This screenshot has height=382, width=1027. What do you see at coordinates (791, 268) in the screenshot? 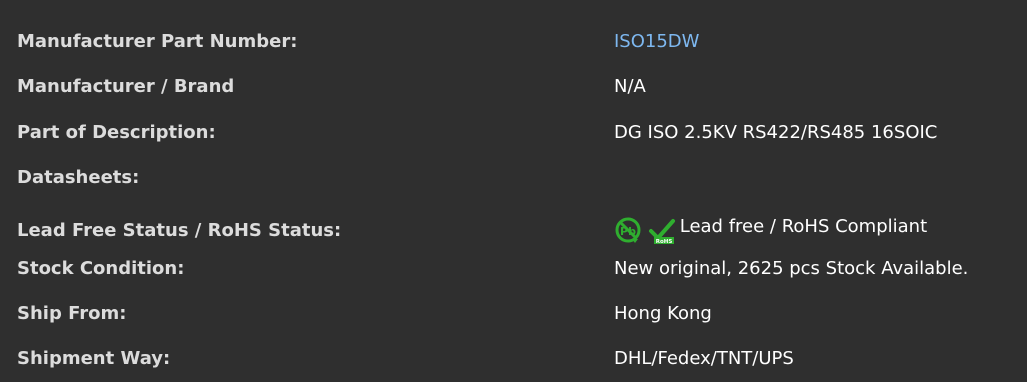
I see `spec-value-stock: New original, 2625 pcs Stock Available.` at bounding box center [791, 268].